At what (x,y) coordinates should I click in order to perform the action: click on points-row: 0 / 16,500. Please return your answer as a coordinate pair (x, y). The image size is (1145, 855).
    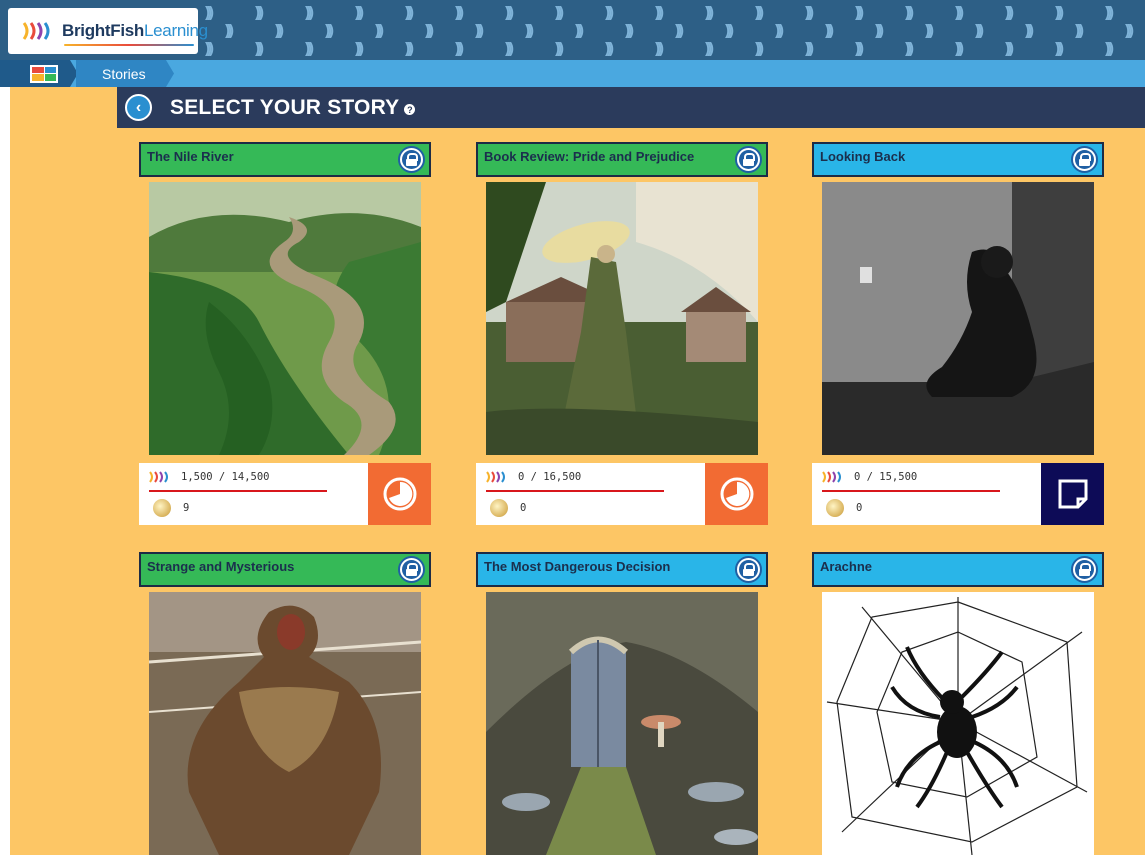
    Looking at the image, I should click on (533, 477).